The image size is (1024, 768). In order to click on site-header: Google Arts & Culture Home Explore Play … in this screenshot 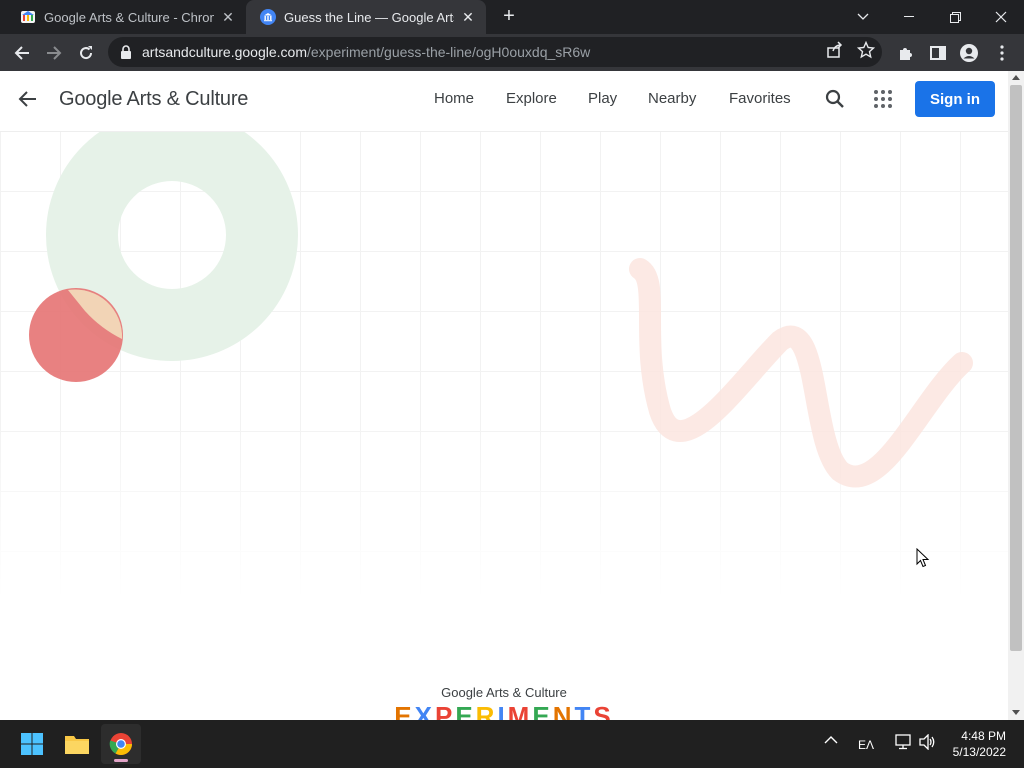, I will do `click(504, 101)`.